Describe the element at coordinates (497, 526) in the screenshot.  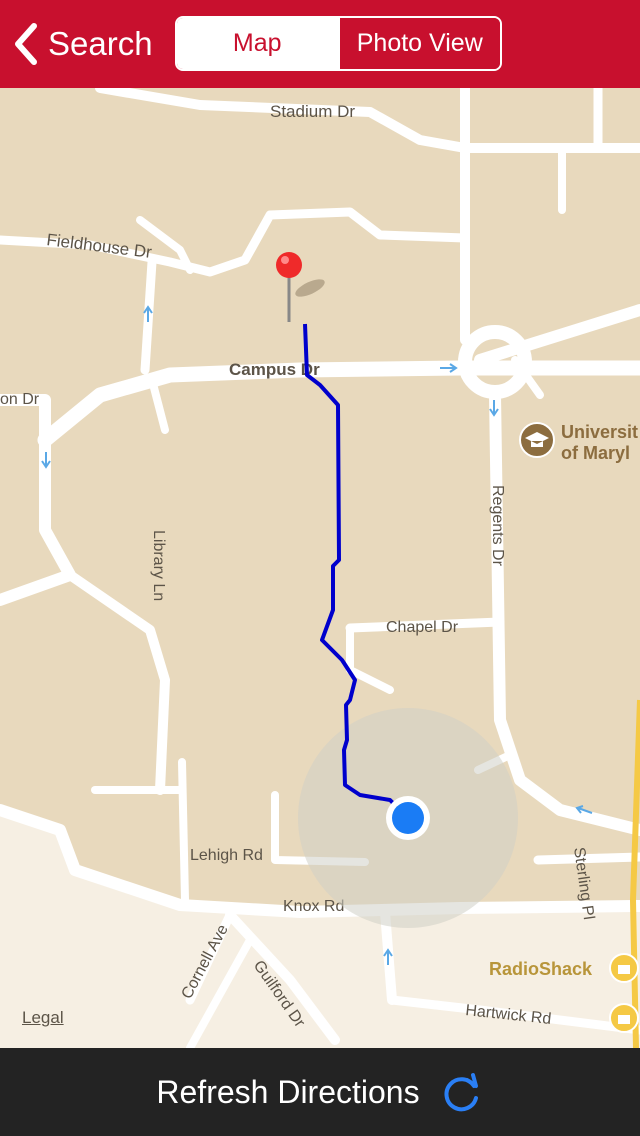
I see `road-label-regents: Regents Dr` at that location.